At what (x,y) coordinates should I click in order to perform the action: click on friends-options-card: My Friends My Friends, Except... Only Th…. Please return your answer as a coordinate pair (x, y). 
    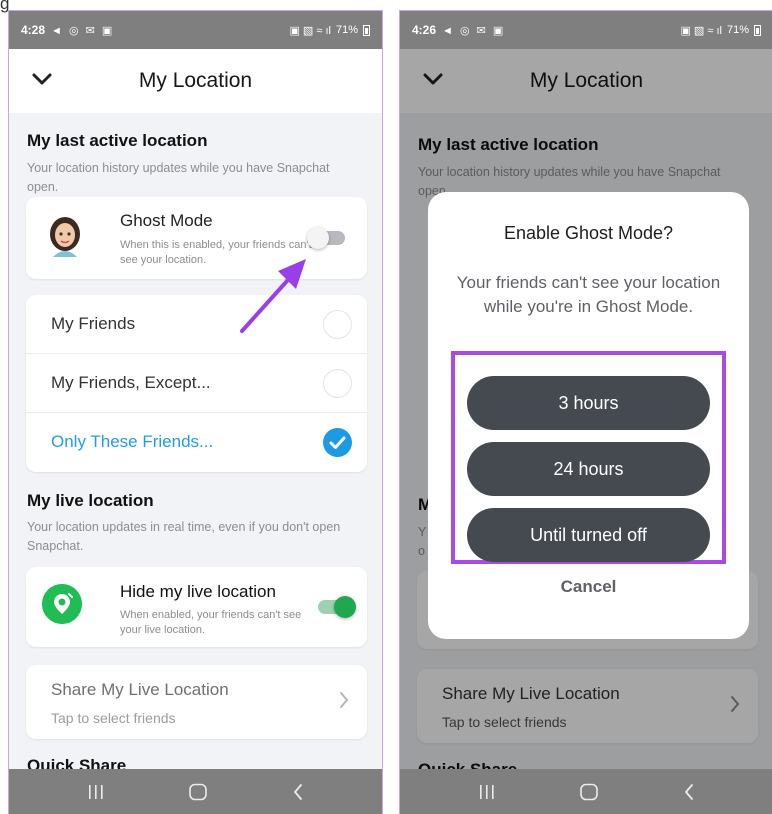
    Looking at the image, I should click on (196, 383).